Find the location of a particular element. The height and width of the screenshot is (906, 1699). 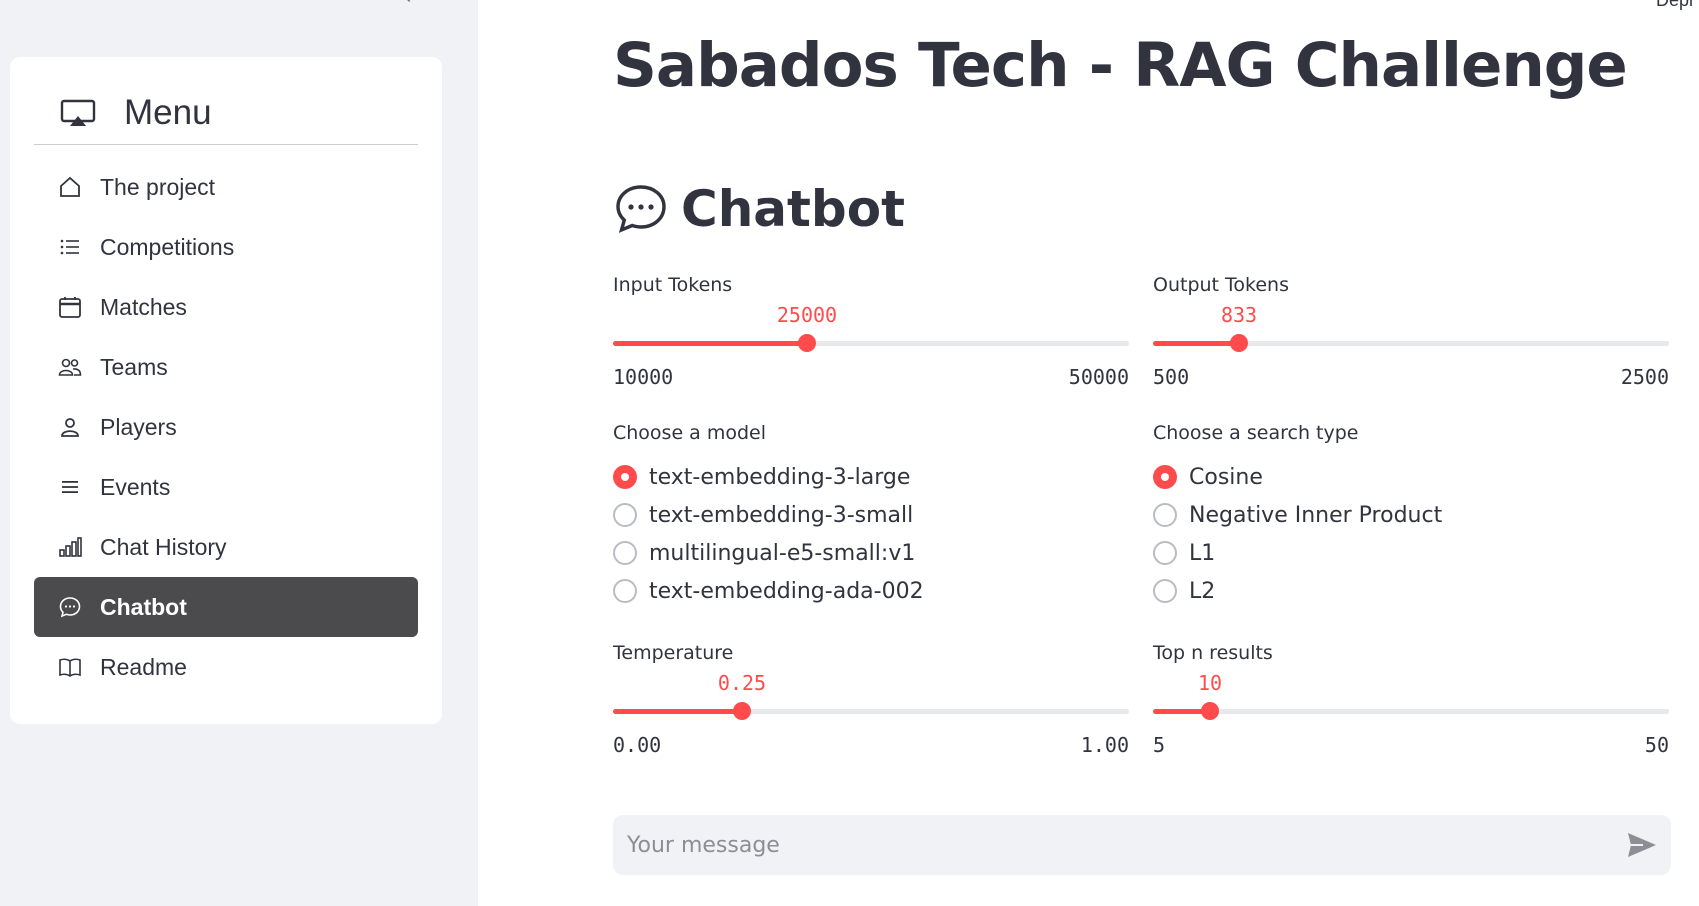

slider-max: 1.00 is located at coordinates (1104, 745).